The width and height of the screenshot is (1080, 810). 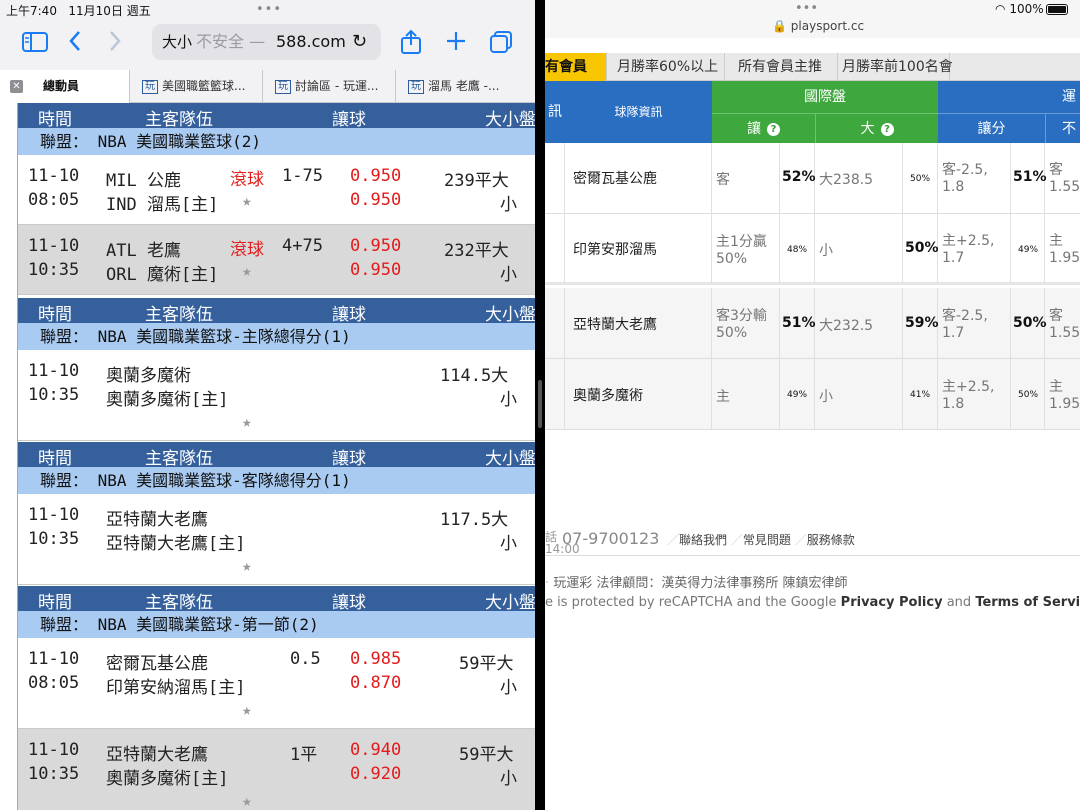 What do you see at coordinates (953, 258) in the screenshot?
I see `tw-spread-odds: 1.7` at bounding box center [953, 258].